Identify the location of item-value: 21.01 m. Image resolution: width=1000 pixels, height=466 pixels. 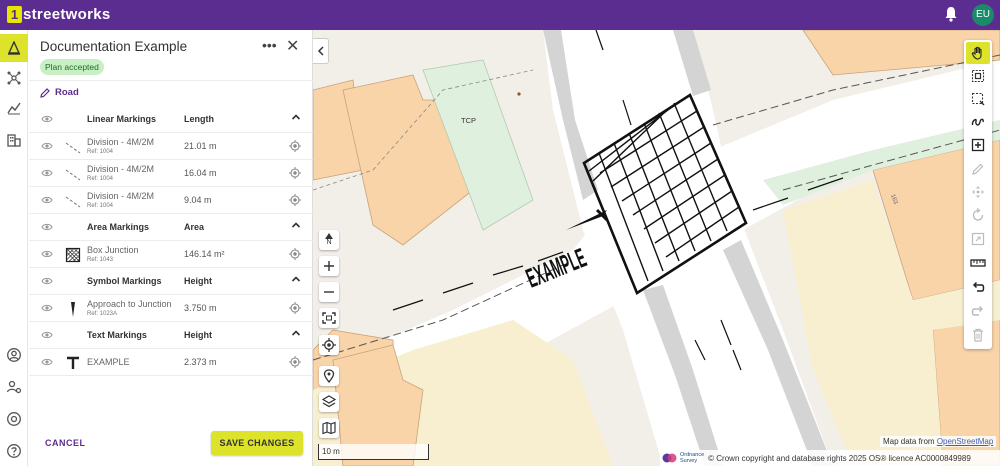
(200, 146).